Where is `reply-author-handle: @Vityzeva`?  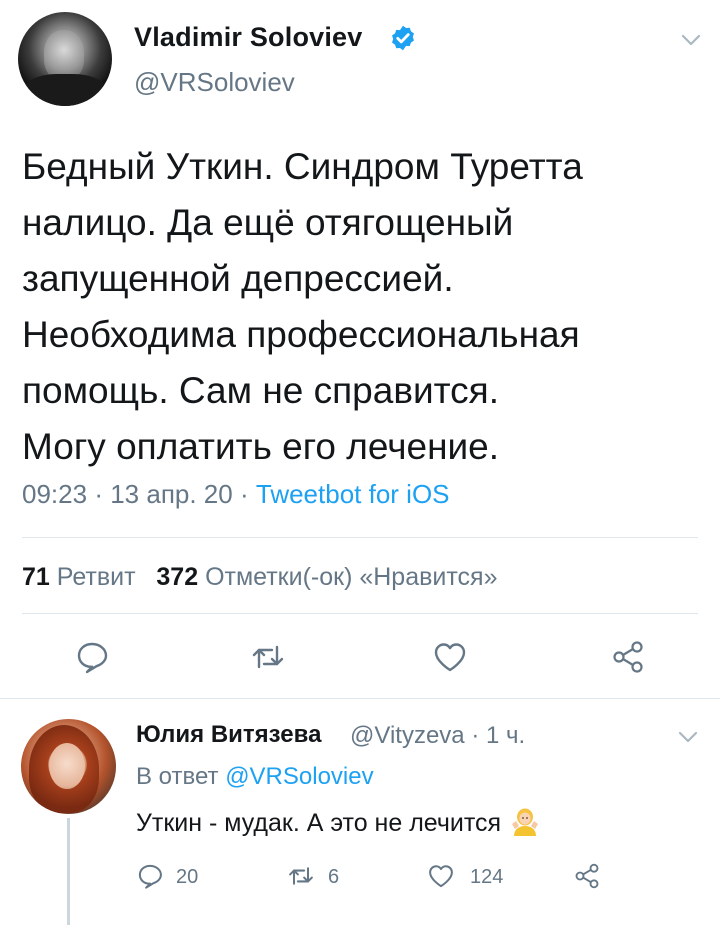 reply-author-handle: @Vityzeva is located at coordinates (407, 735).